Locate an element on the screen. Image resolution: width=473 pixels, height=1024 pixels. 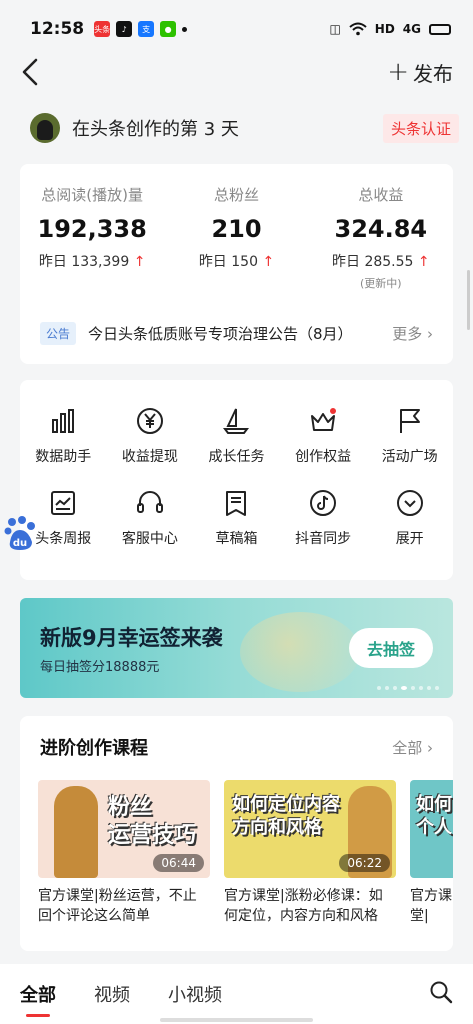
course-item: 如何 个人 官方课堂| 做？打 is located at coordinates (431, 854).